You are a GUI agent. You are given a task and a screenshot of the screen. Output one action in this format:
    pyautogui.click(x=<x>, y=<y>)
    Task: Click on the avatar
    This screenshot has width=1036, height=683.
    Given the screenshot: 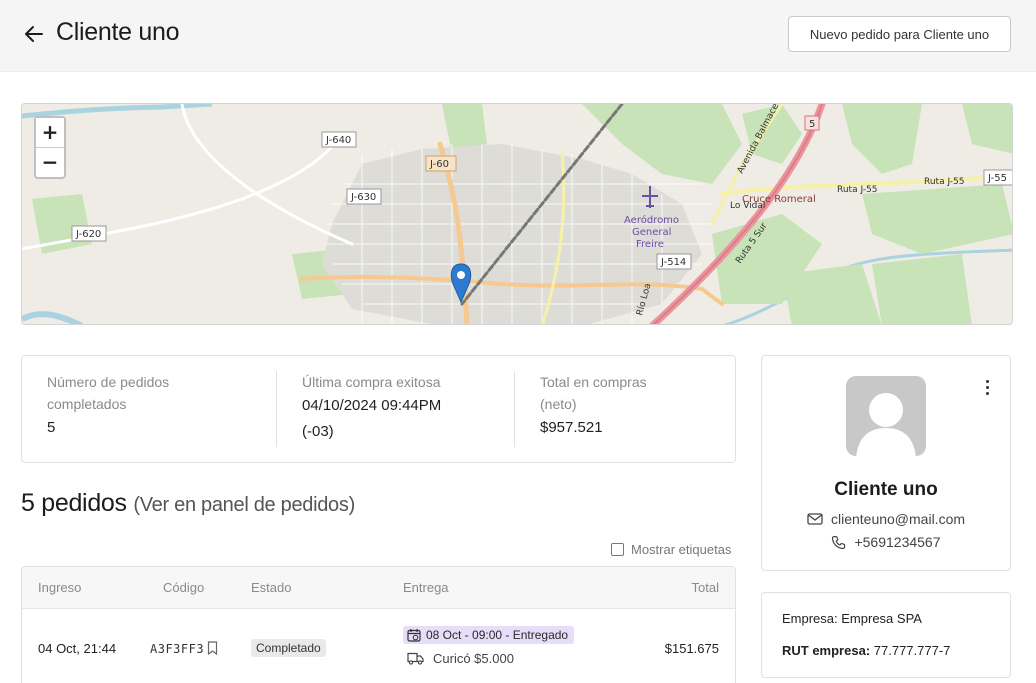 What is the action you would take?
    pyautogui.click(x=886, y=416)
    